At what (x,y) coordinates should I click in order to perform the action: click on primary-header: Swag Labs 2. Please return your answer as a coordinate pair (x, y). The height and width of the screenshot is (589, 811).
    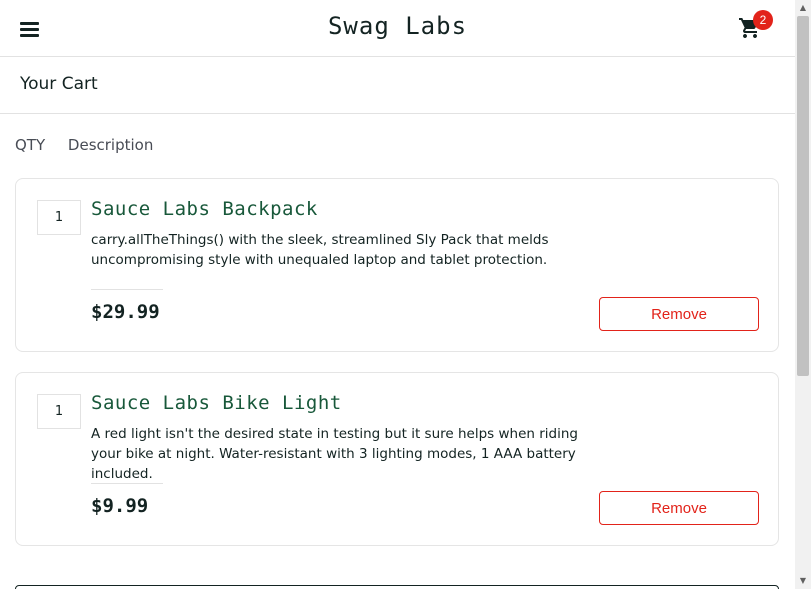
    Looking at the image, I should click on (397, 28).